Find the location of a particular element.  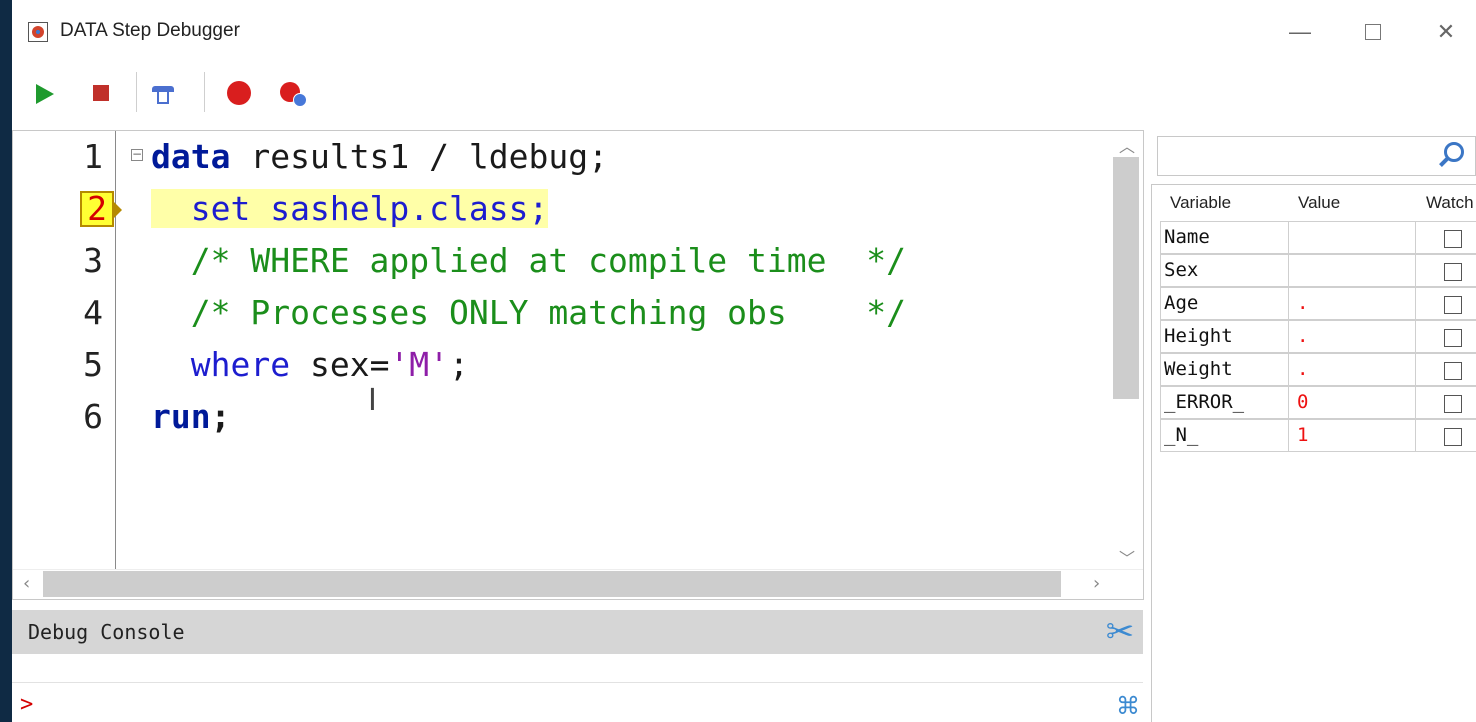

code-rest: results1 / ldebug; is located at coordinates (419, 156).